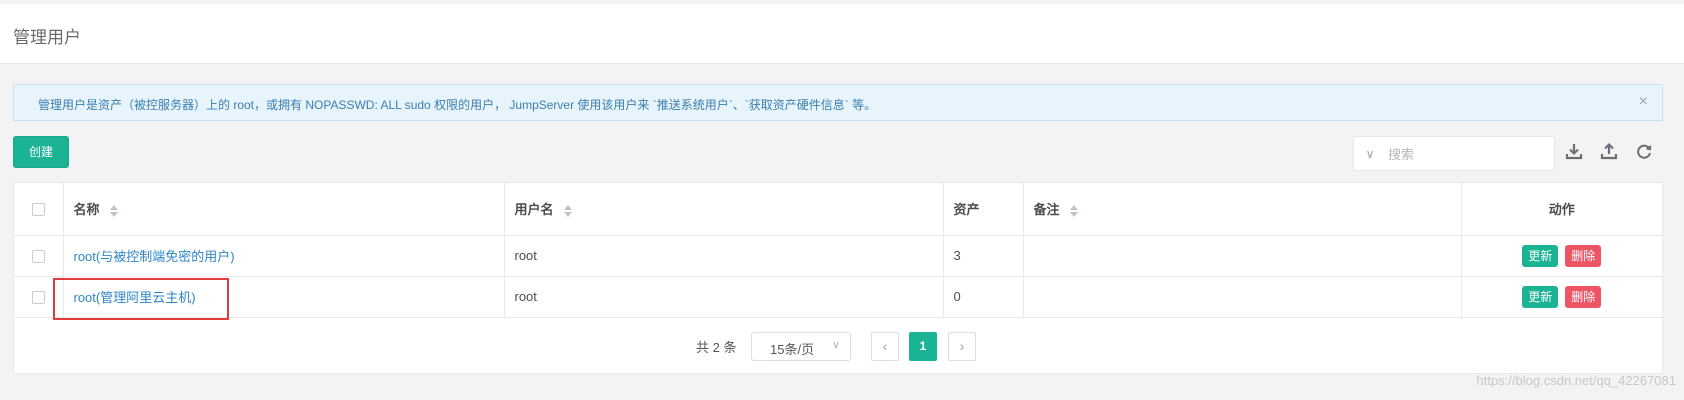 Image resolution: width=1684 pixels, height=400 pixels. Describe the element at coordinates (154, 256) in the screenshot. I see `user-name-link: root(与被控制端免密的用户)` at that location.